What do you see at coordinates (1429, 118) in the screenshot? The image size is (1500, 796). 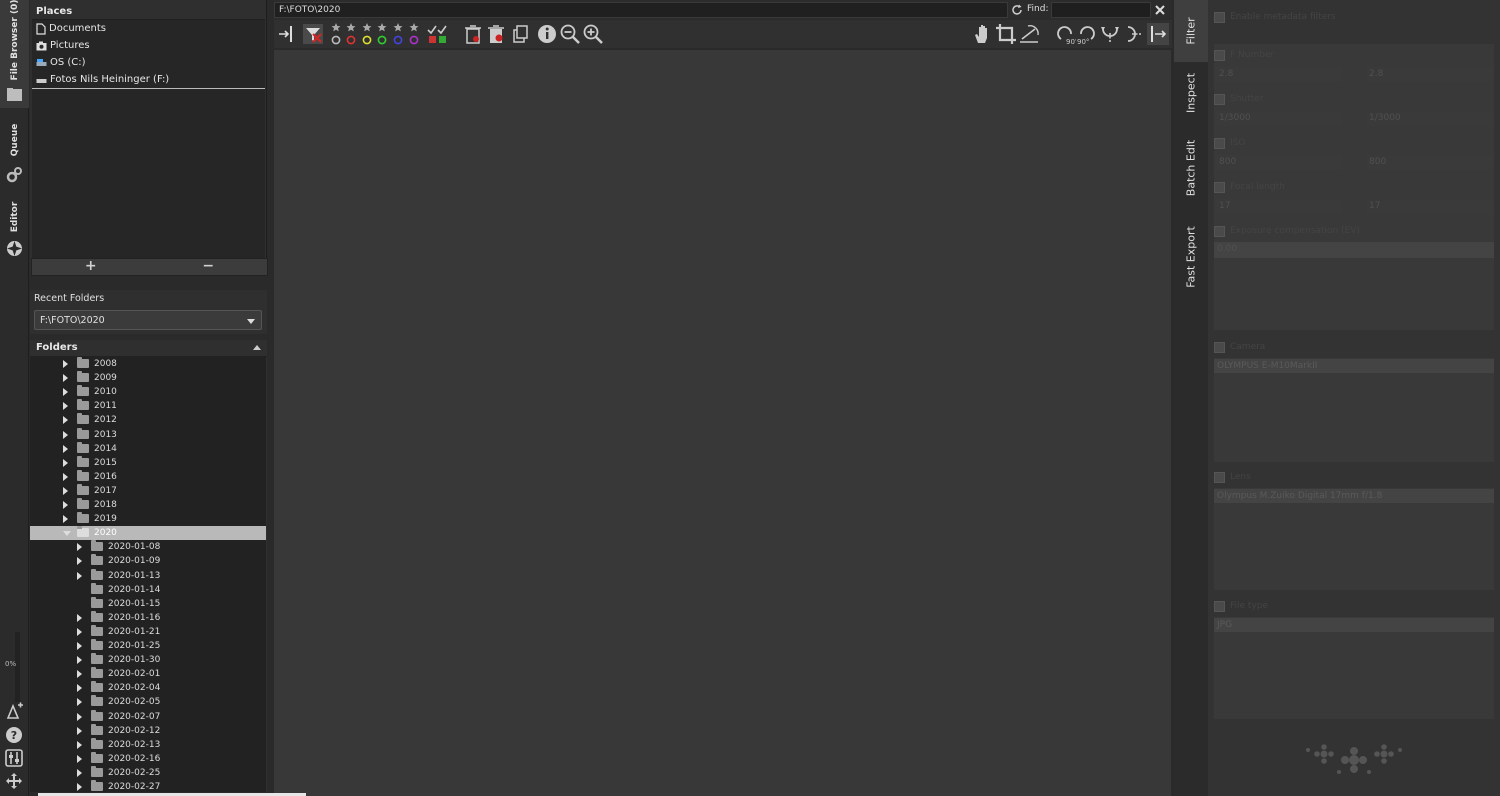 I see `shutter-to-input: 1/3000` at bounding box center [1429, 118].